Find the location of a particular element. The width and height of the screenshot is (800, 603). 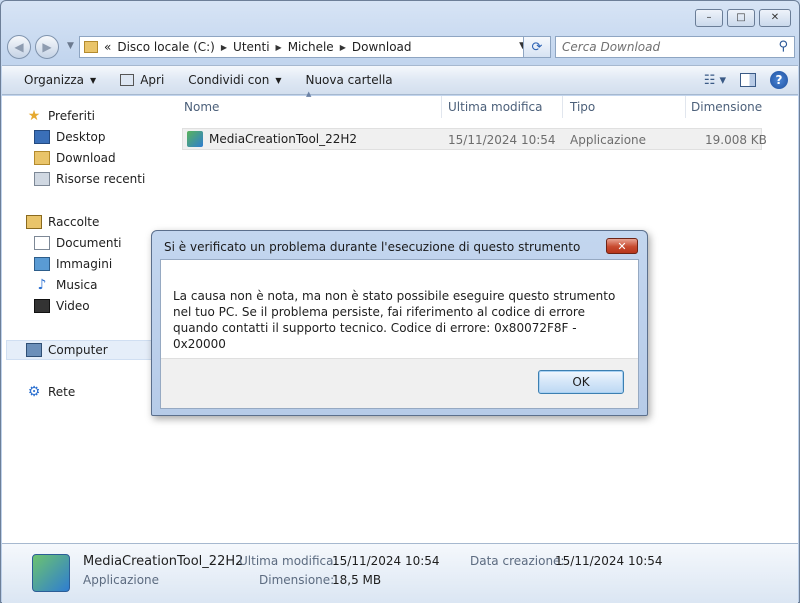

sidebar-item-recent: Risorse recenti is located at coordinates (89, 179).